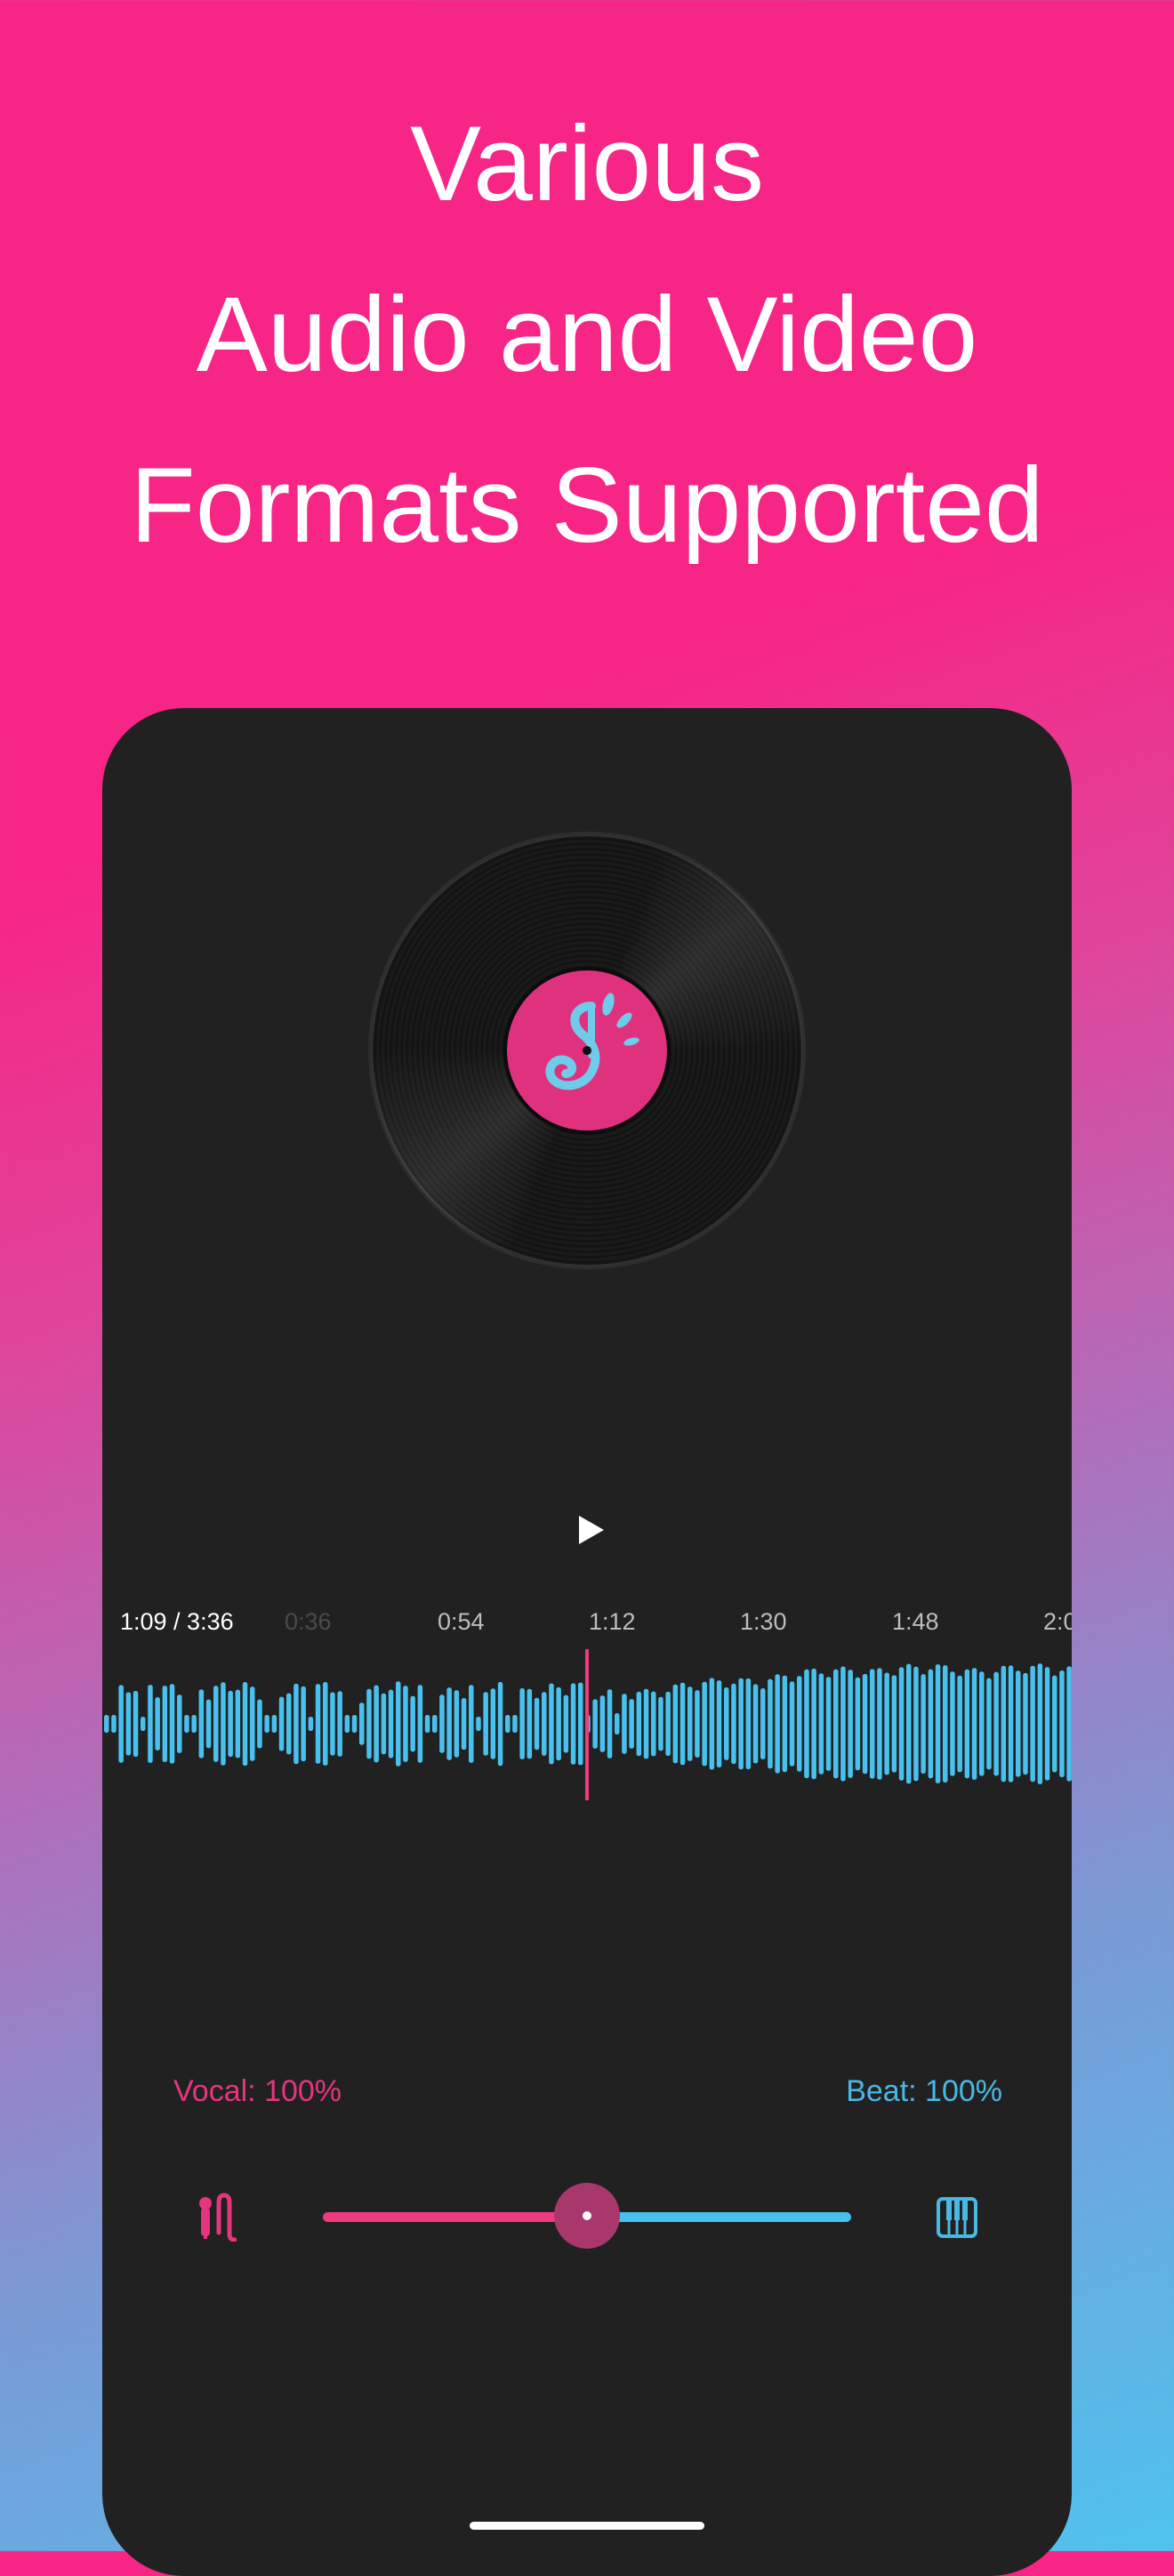 The height and width of the screenshot is (2576, 1174). I want to click on slider-thumb-dot, so click(587, 2215).